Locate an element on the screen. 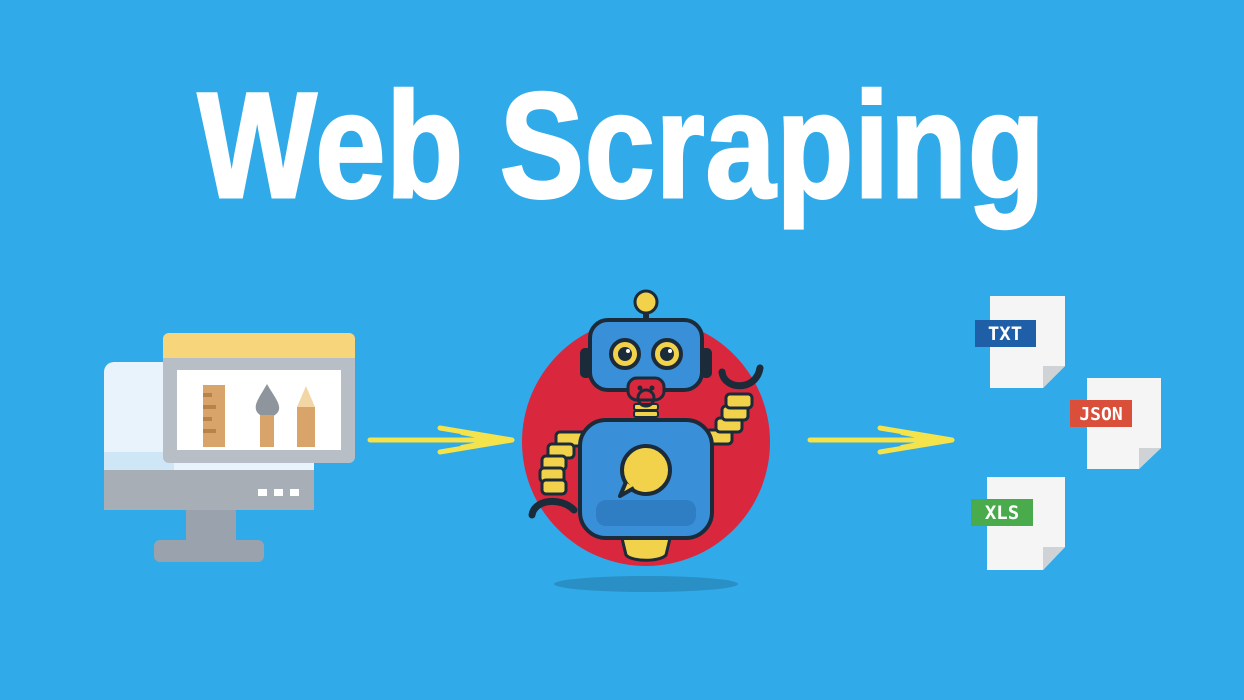 The image size is (1244, 700). robot-illustration is located at coordinates (646, 440).